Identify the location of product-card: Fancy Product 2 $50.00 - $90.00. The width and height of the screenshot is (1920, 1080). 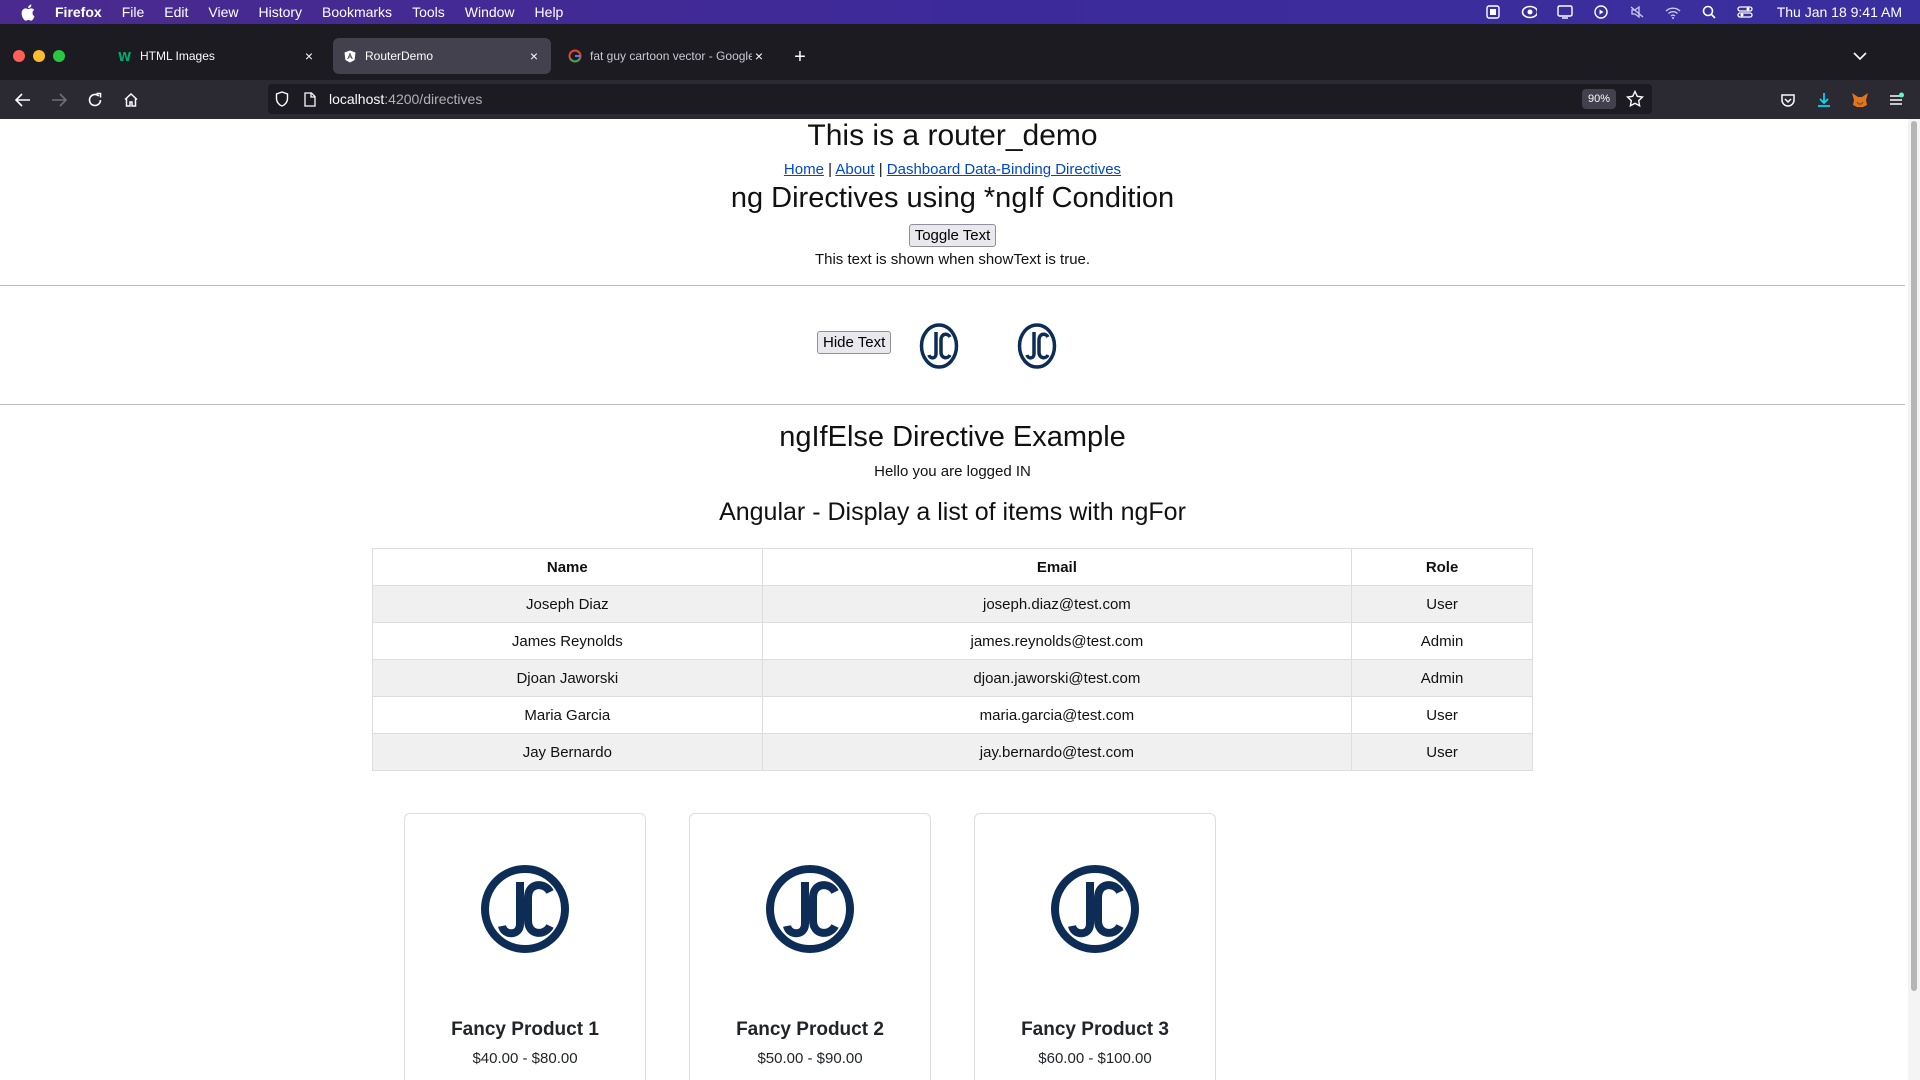
(810, 946).